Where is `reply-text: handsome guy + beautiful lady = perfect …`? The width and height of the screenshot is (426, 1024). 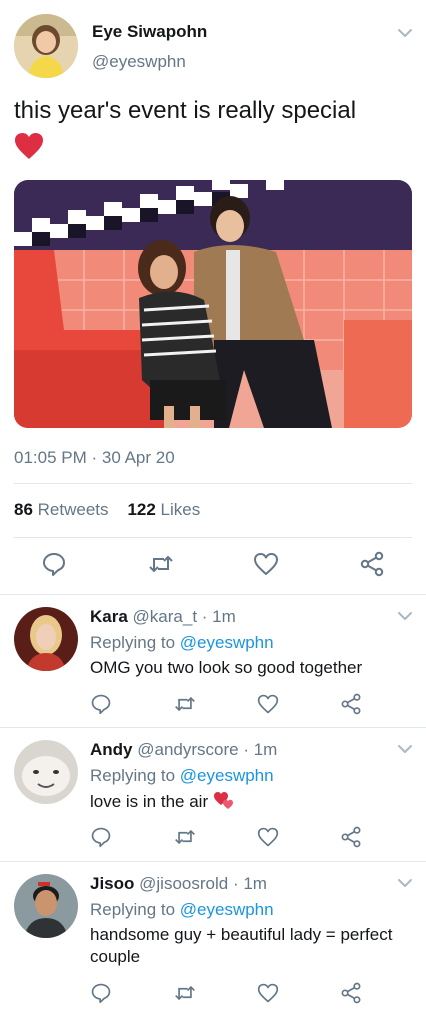 reply-text: handsome guy + beautiful lady = perfect … is located at coordinates (241, 945).